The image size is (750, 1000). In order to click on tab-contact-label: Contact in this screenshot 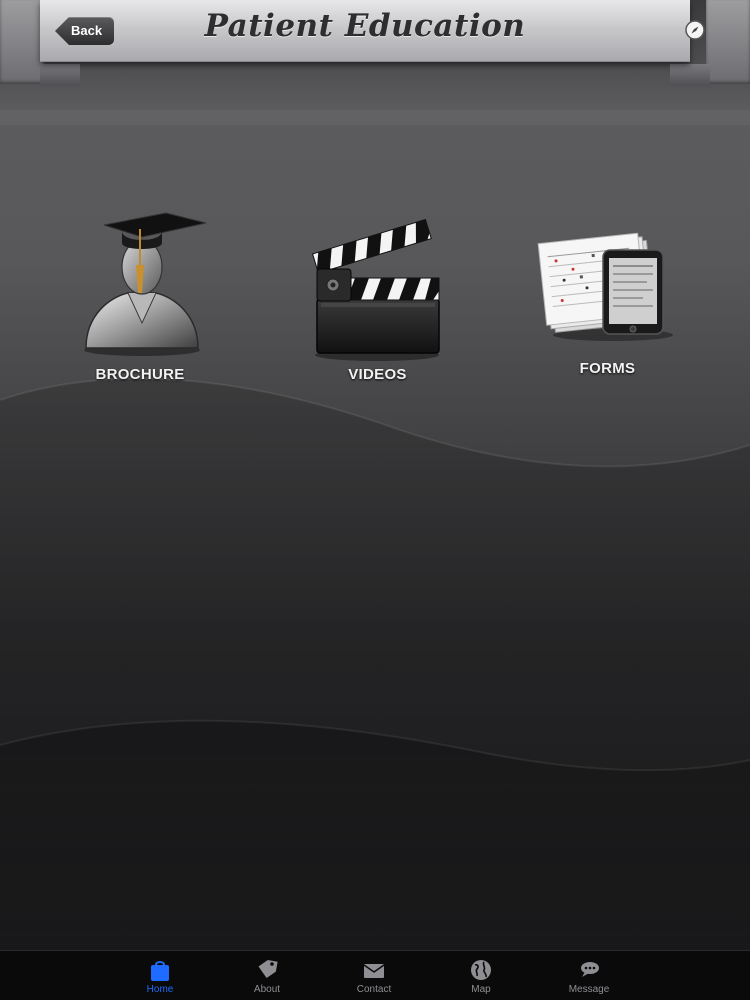, I will do `click(374, 989)`.